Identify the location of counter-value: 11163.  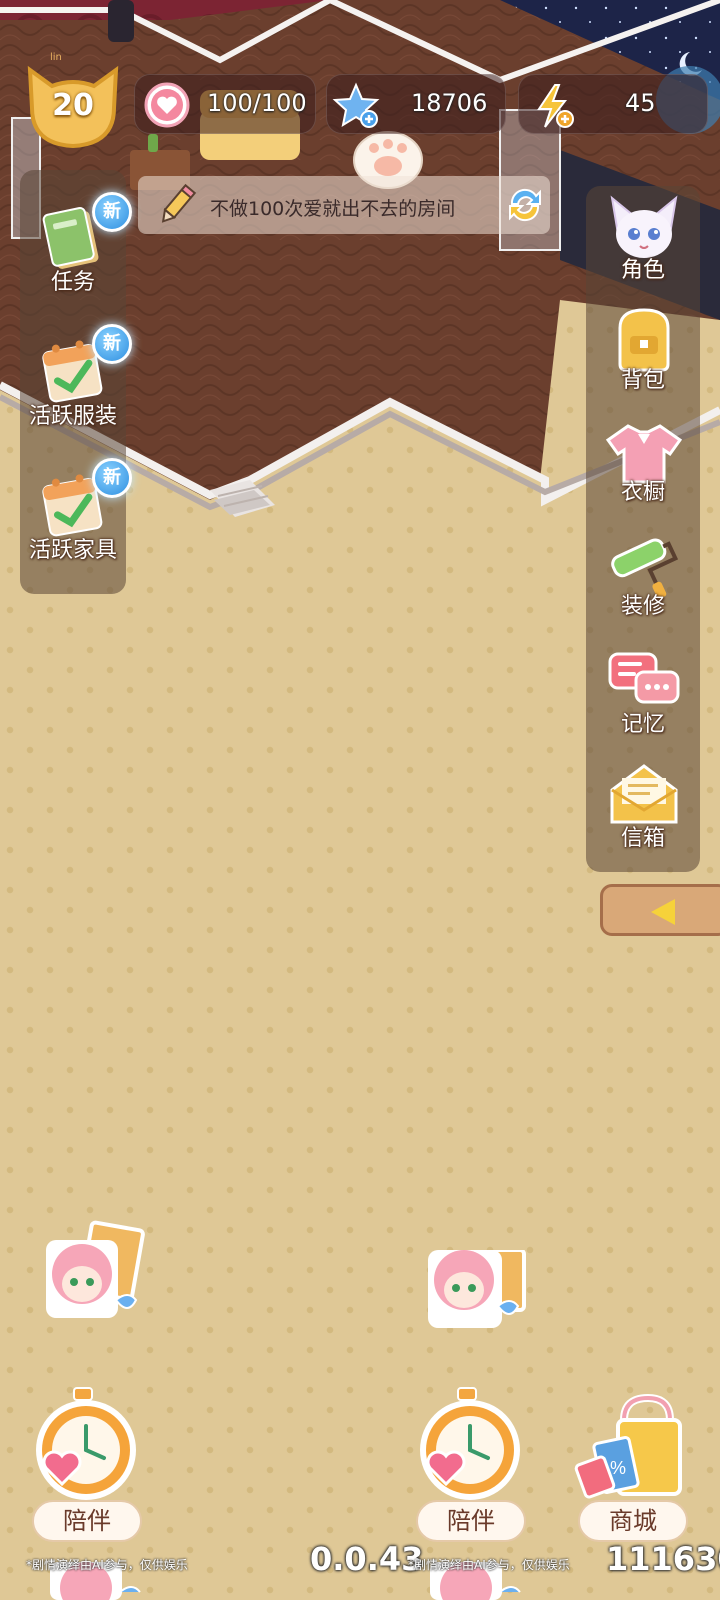
(662, 1559).